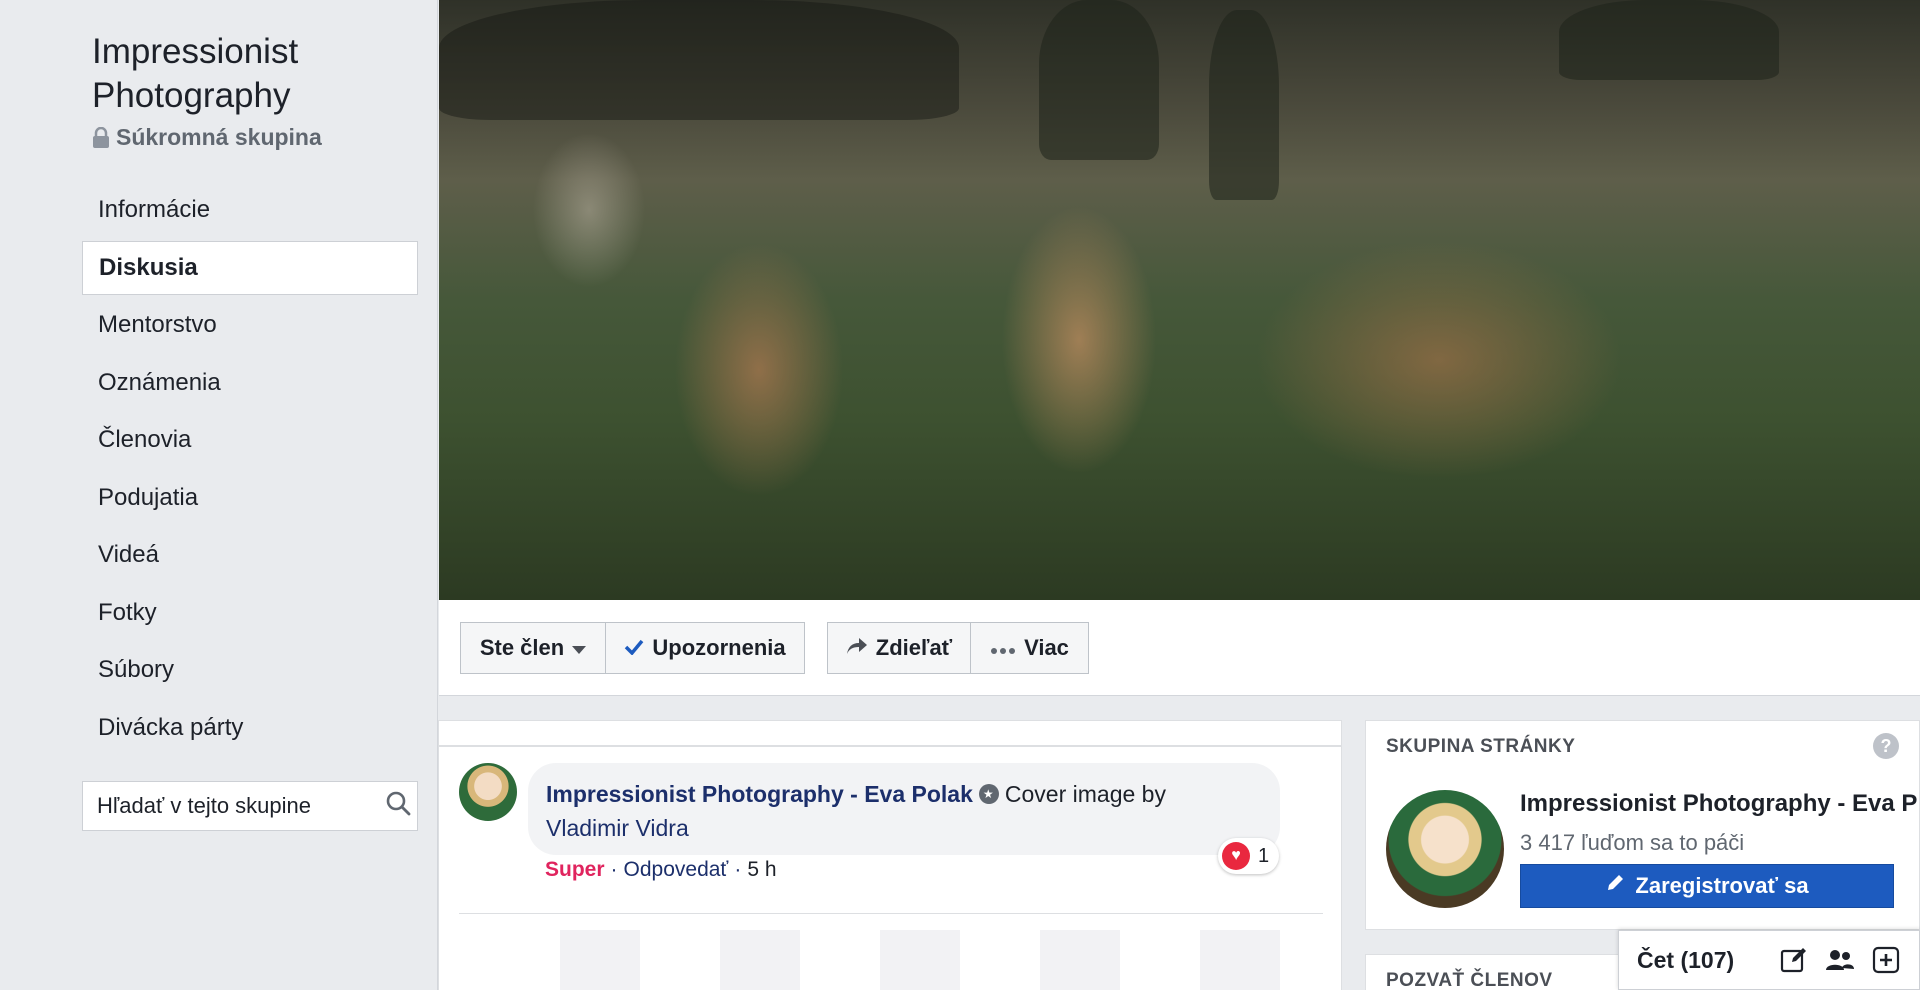  What do you see at coordinates (1886, 960) in the screenshot?
I see `add-chat-icon` at bounding box center [1886, 960].